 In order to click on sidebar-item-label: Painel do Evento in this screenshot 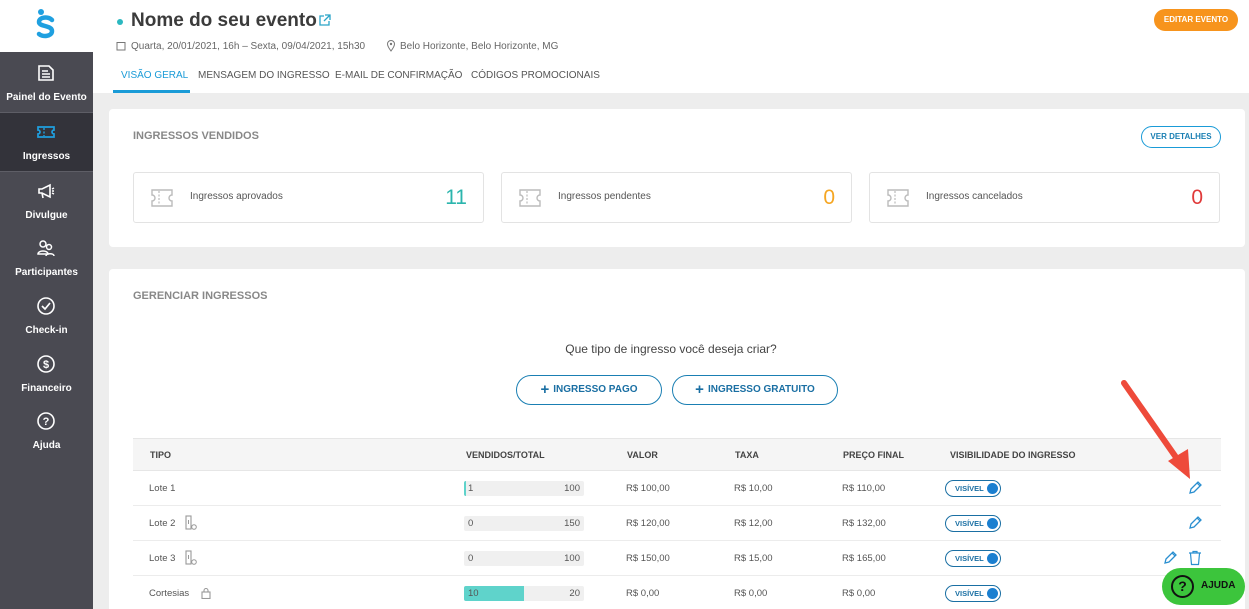, I will do `click(46, 97)`.